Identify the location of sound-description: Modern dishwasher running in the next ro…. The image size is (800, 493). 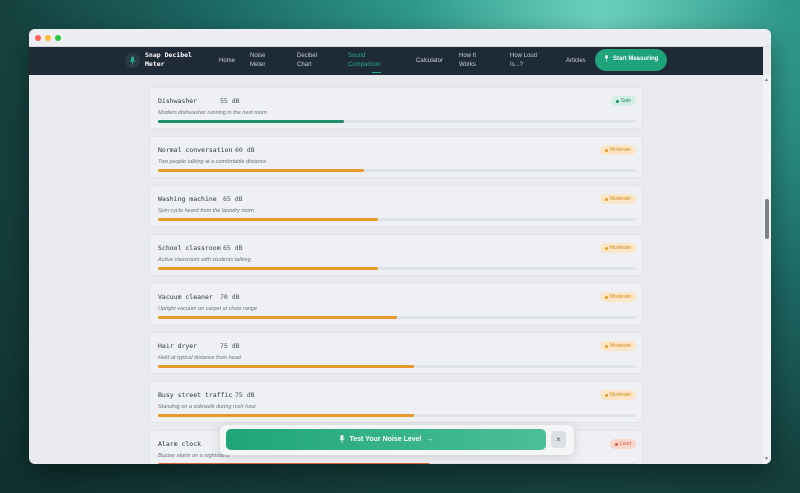
(212, 113).